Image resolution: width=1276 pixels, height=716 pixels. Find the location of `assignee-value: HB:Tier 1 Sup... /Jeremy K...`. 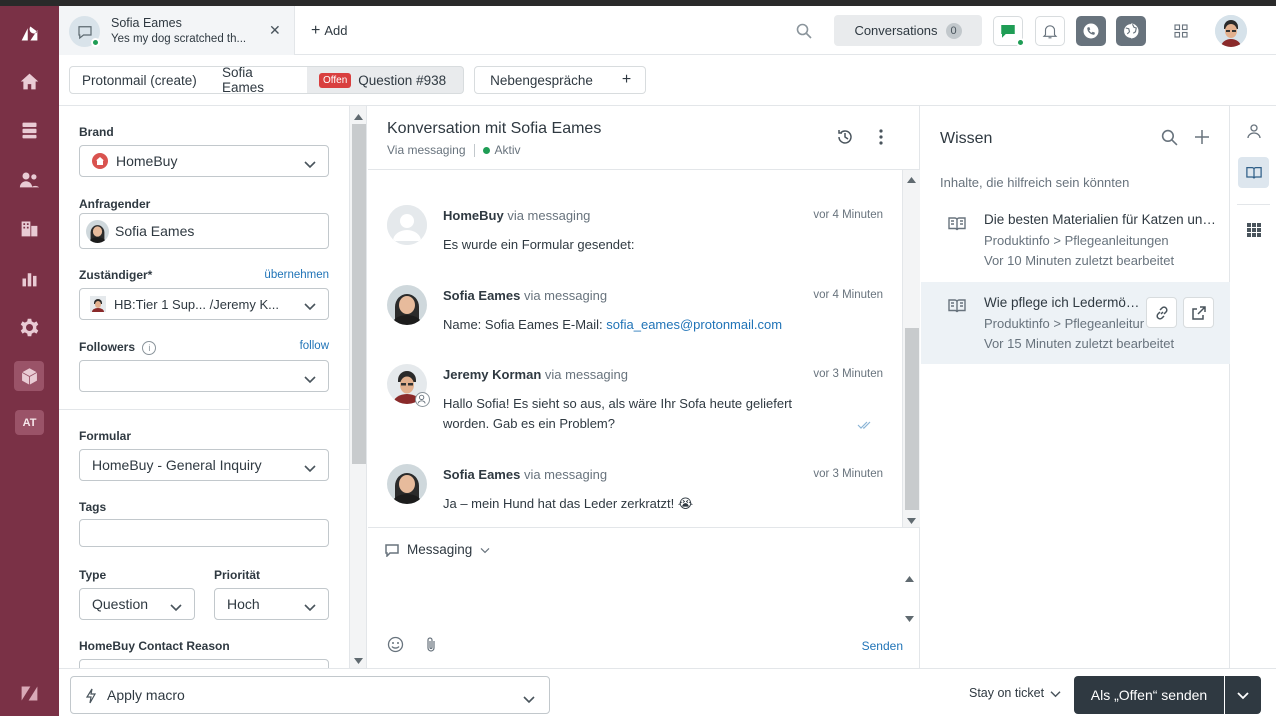

assignee-value: HB:Tier 1 Sup... /Jeremy K... is located at coordinates (196, 304).